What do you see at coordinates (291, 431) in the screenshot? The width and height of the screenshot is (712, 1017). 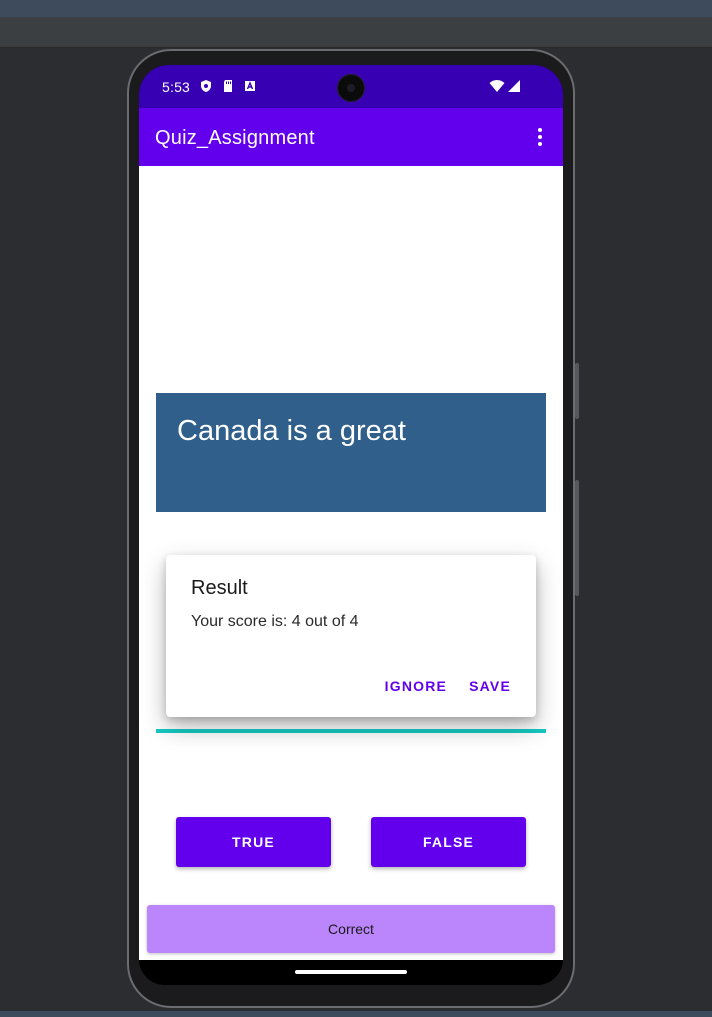 I see `question-text: Canada is a great` at bounding box center [291, 431].